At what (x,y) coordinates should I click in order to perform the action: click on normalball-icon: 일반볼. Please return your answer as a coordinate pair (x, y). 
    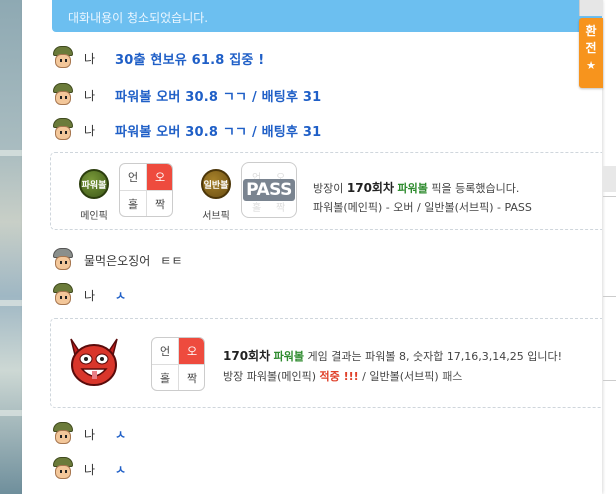
    Looking at the image, I should click on (216, 184).